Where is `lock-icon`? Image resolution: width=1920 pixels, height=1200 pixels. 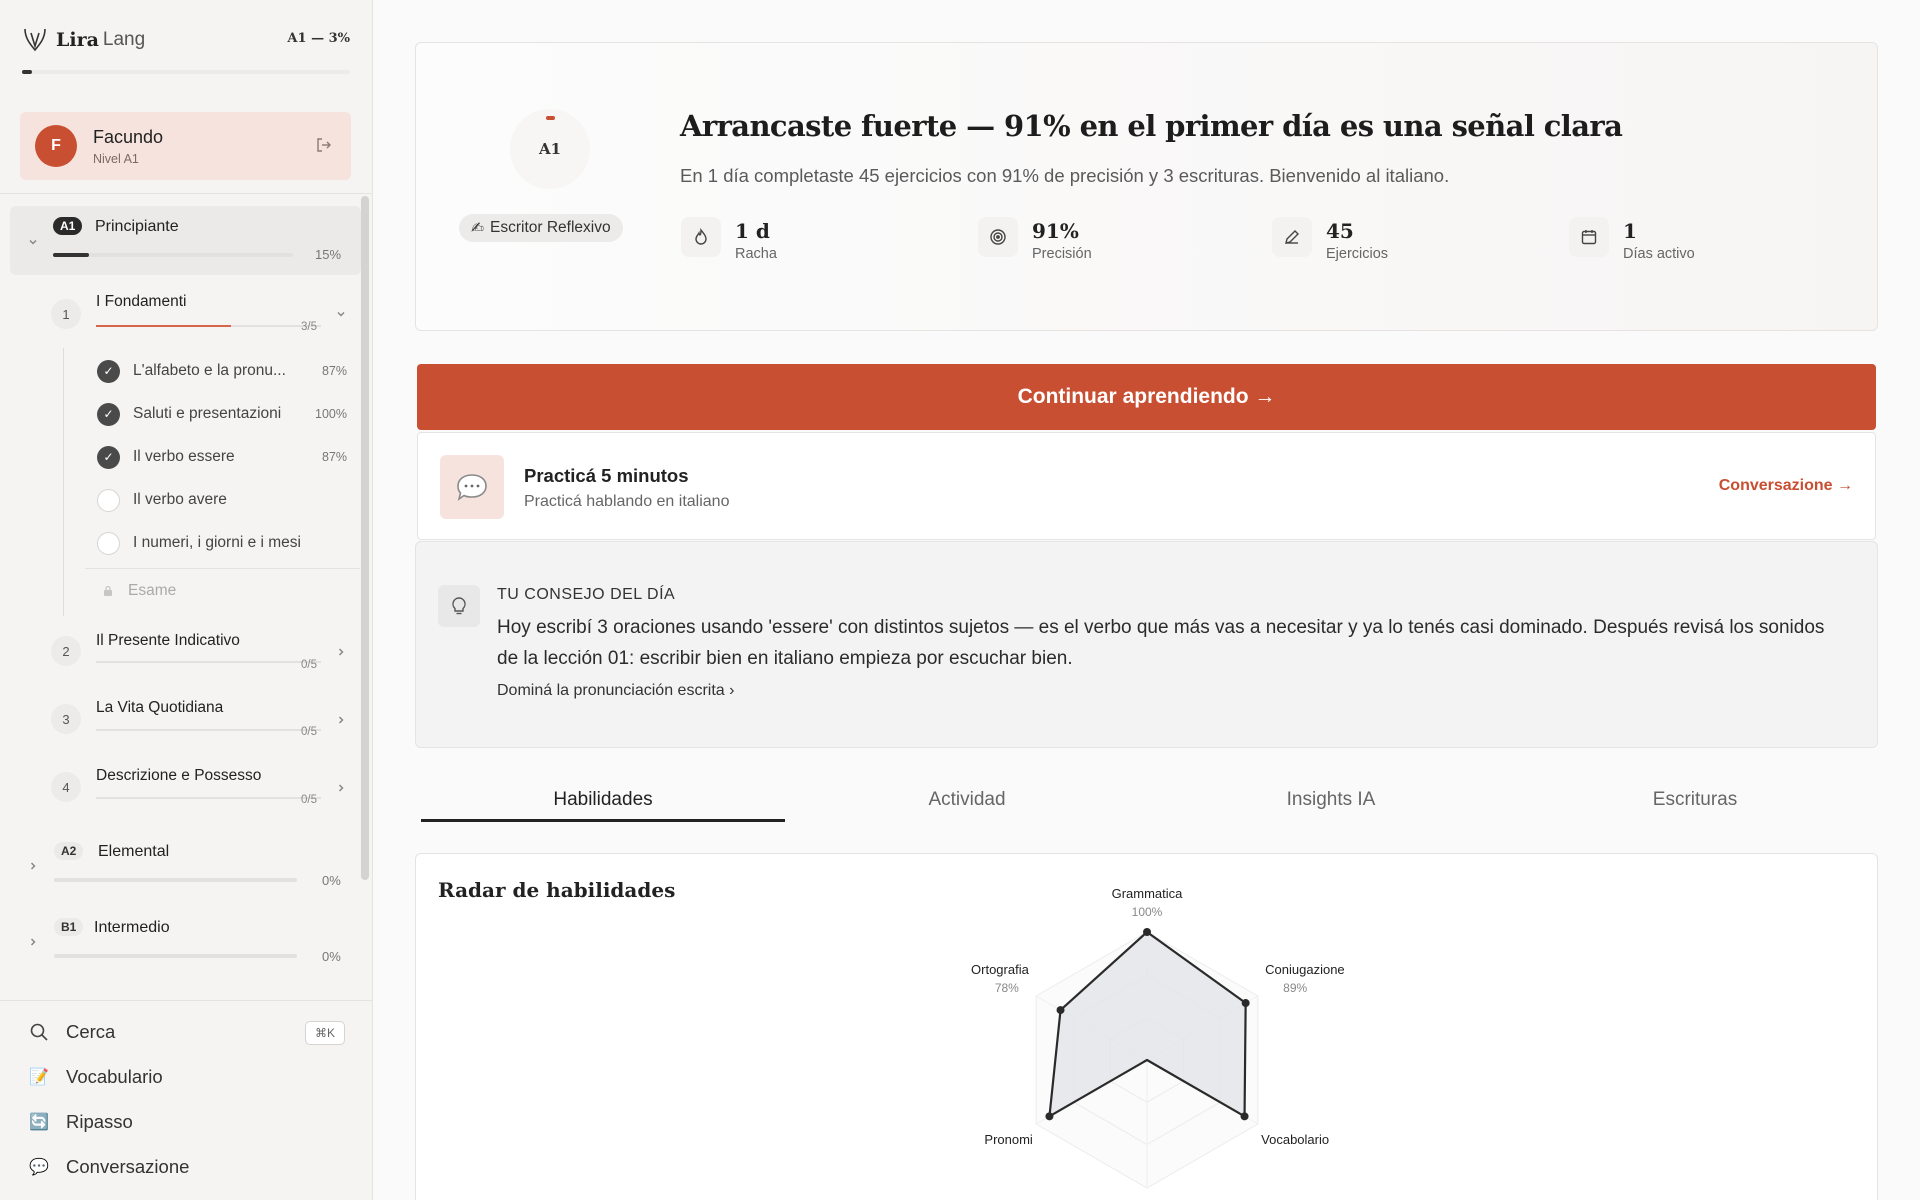 lock-icon is located at coordinates (108, 590).